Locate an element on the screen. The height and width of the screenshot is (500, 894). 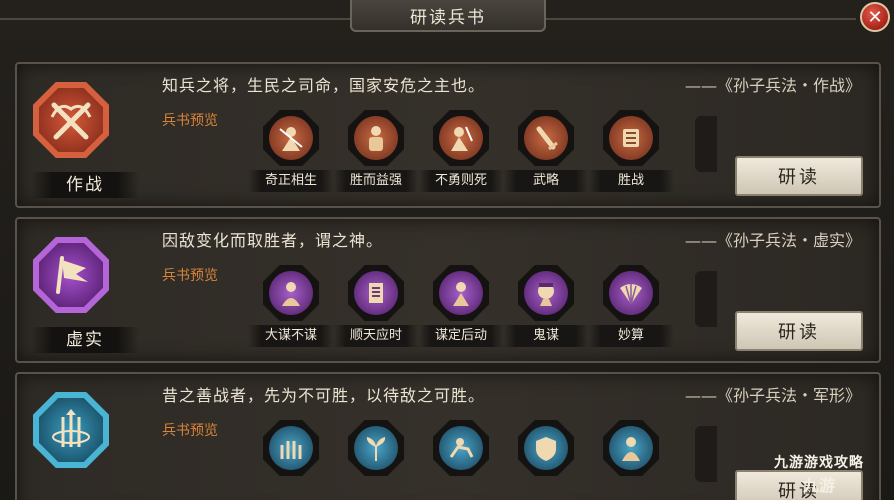
book-badge-label: 作战 is located at coordinates (85, 185).